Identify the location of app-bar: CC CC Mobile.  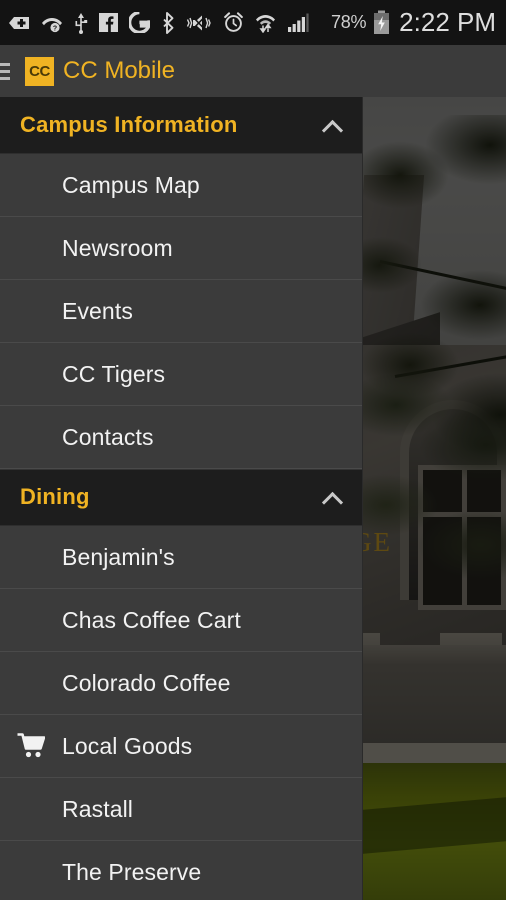
(253, 71).